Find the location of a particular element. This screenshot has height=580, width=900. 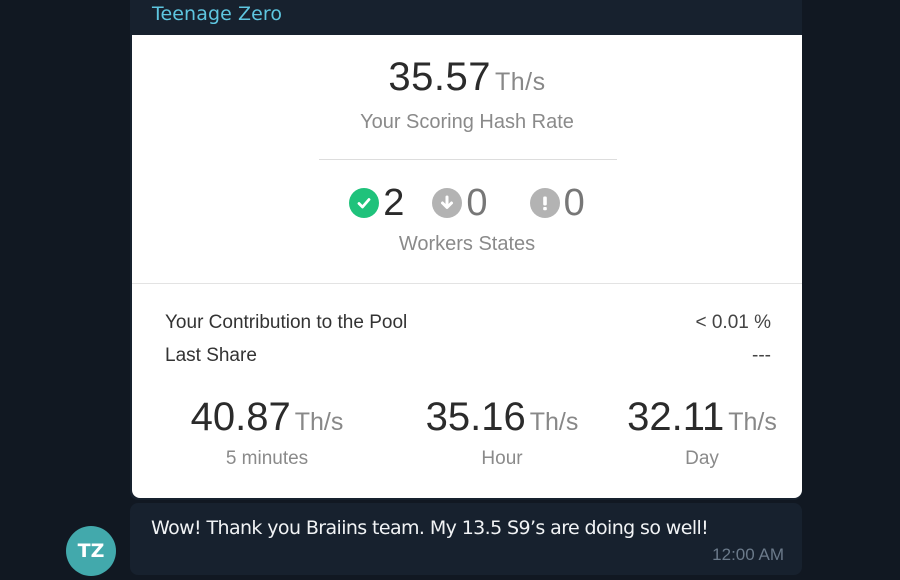

workers-active: 2 is located at coordinates (376, 203).